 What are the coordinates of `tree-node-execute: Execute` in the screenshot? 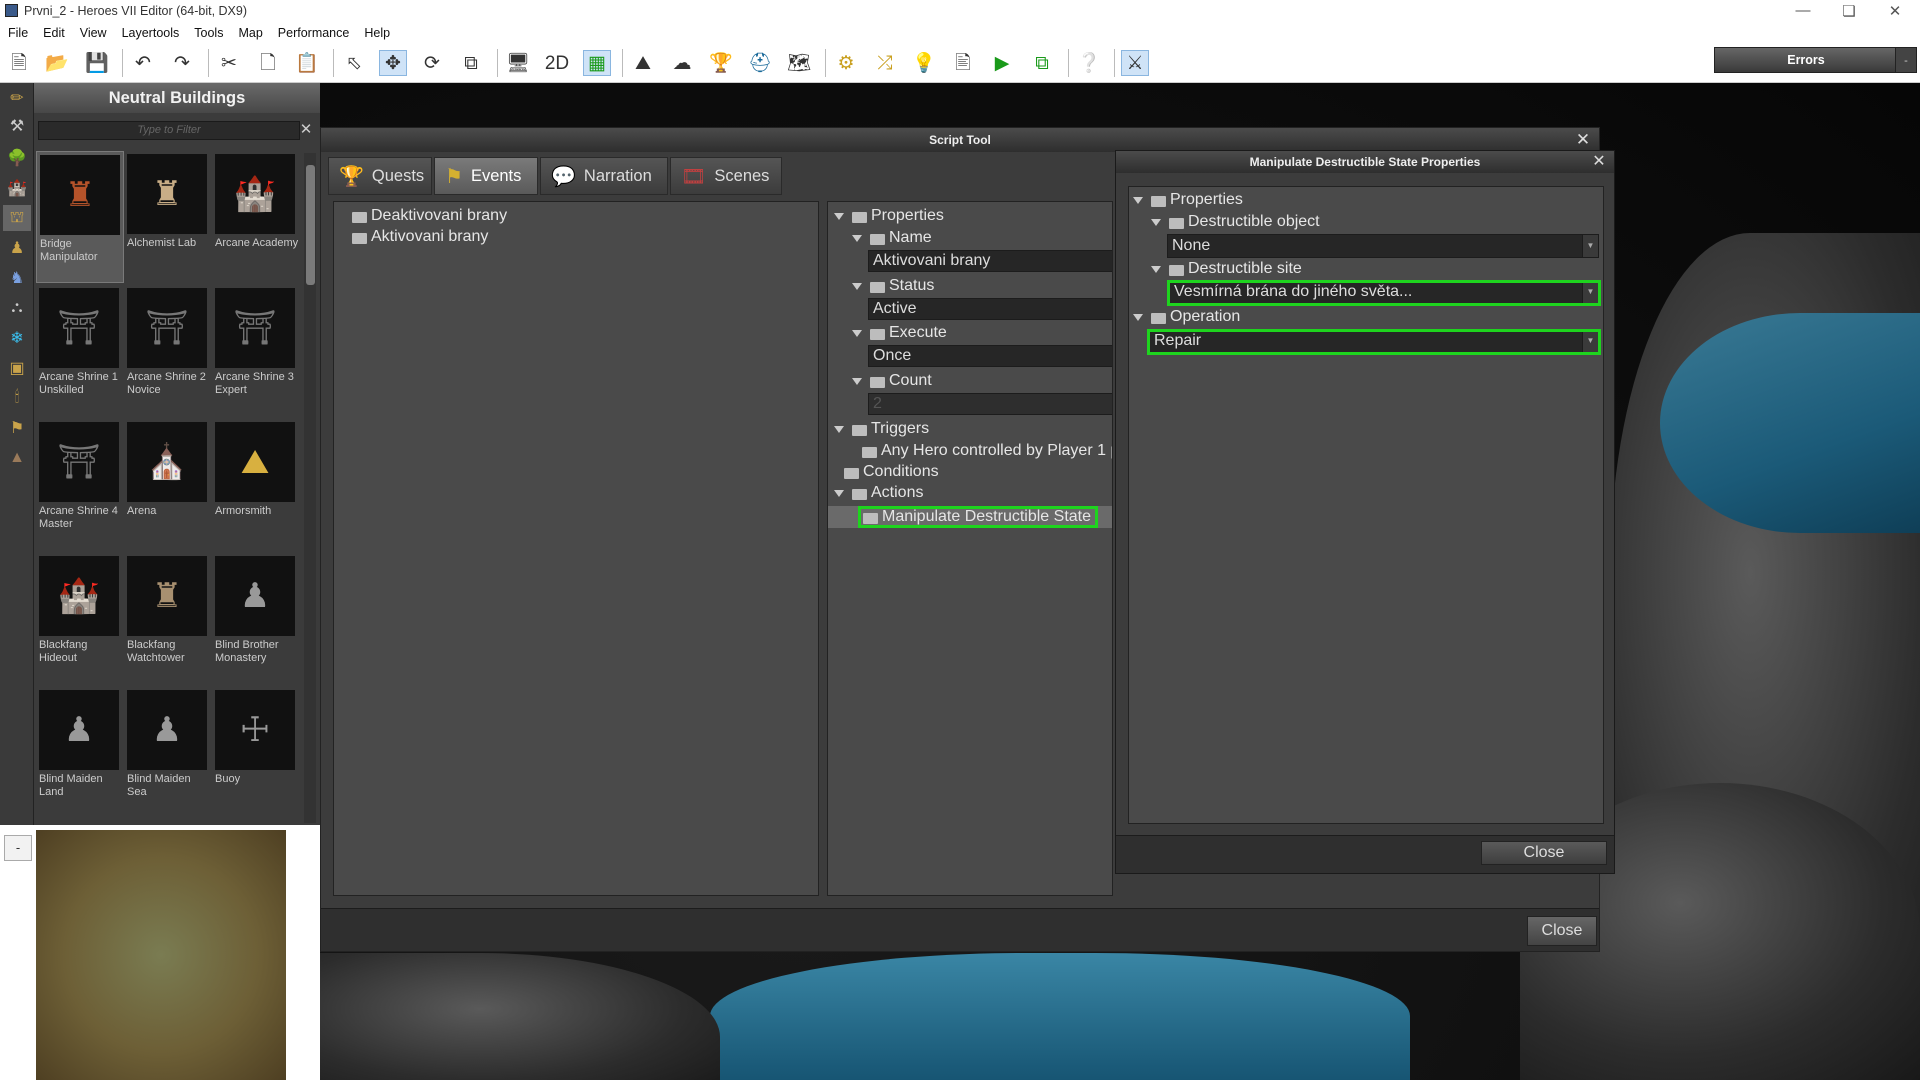 It's located at (899, 333).